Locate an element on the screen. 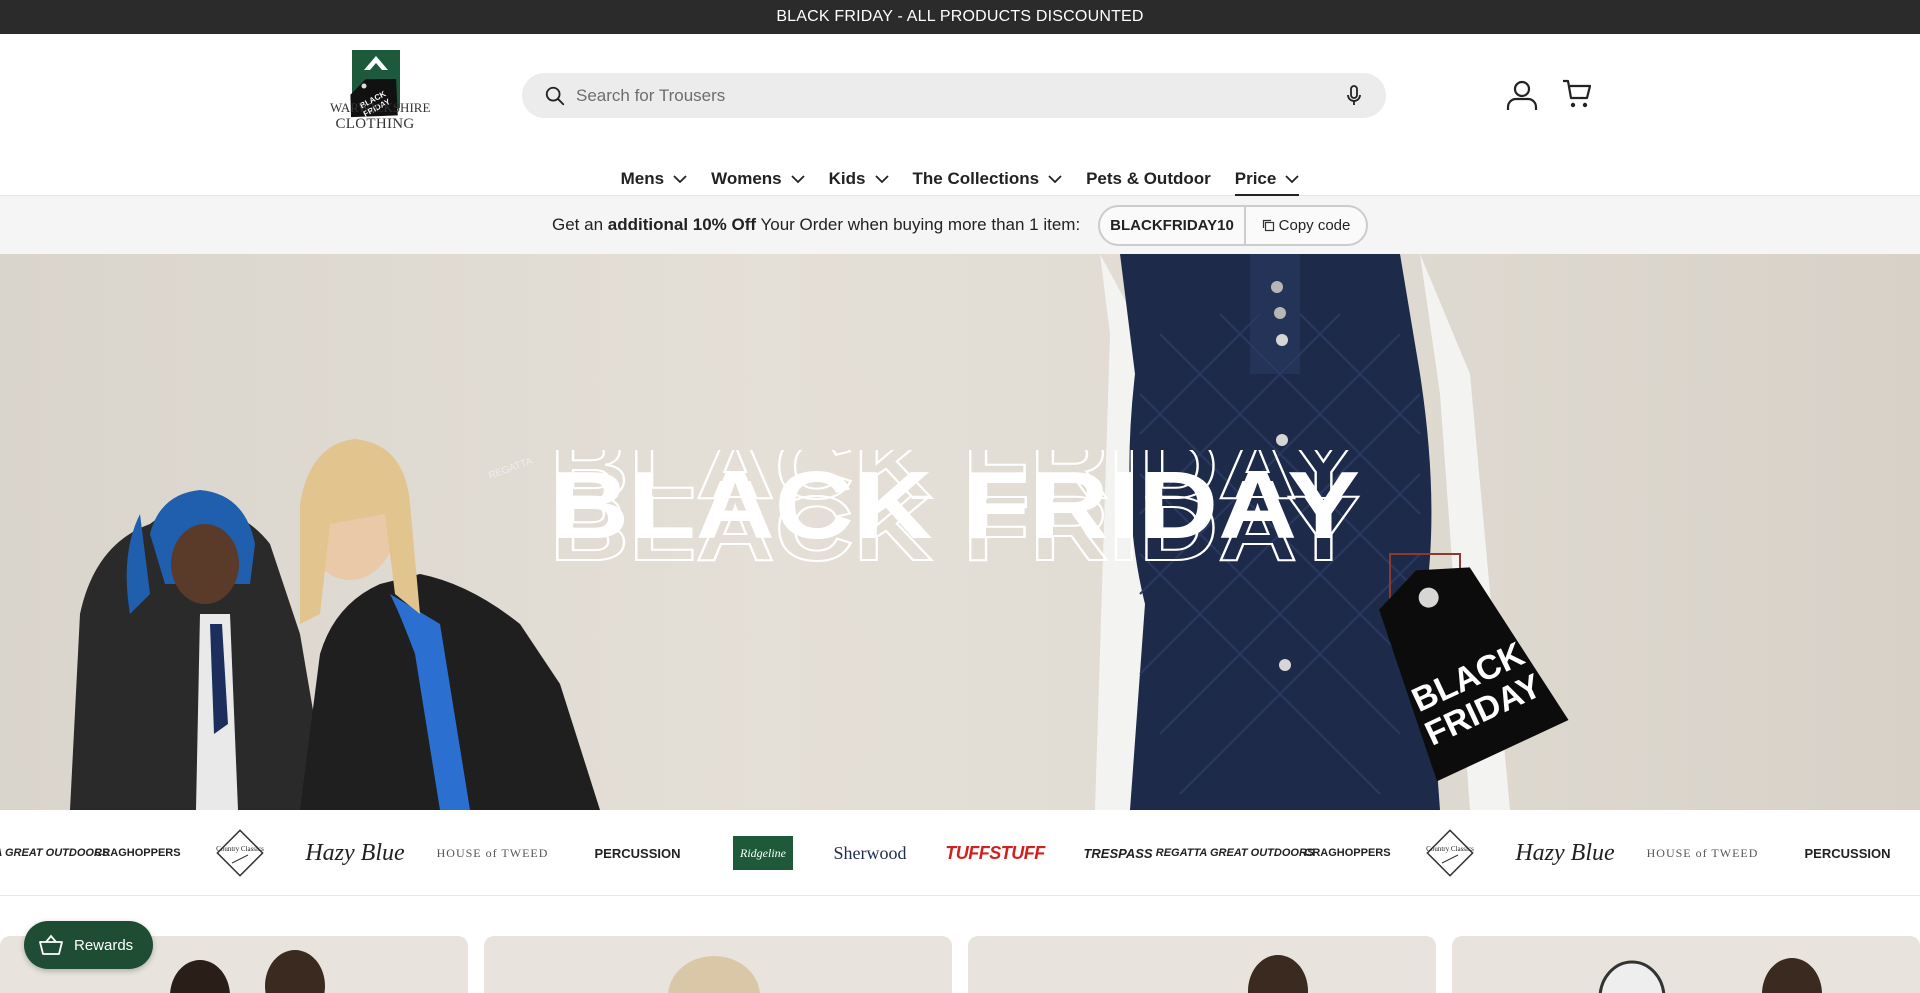  coupon-code: BLACKFRIDAY10 is located at coordinates (1173, 225).